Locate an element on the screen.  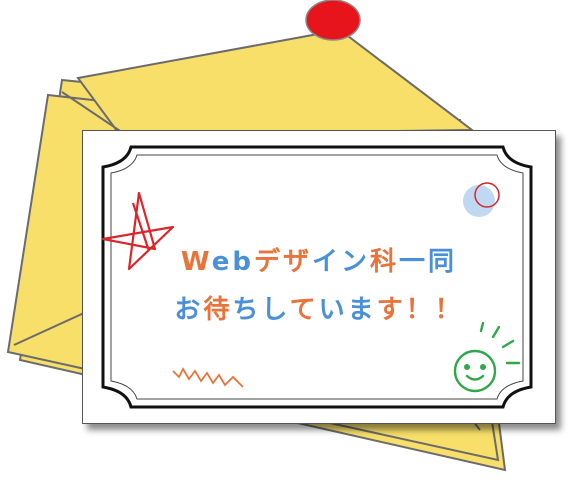
headline-line-2: お待ちしています！！ is located at coordinates (319, 307).